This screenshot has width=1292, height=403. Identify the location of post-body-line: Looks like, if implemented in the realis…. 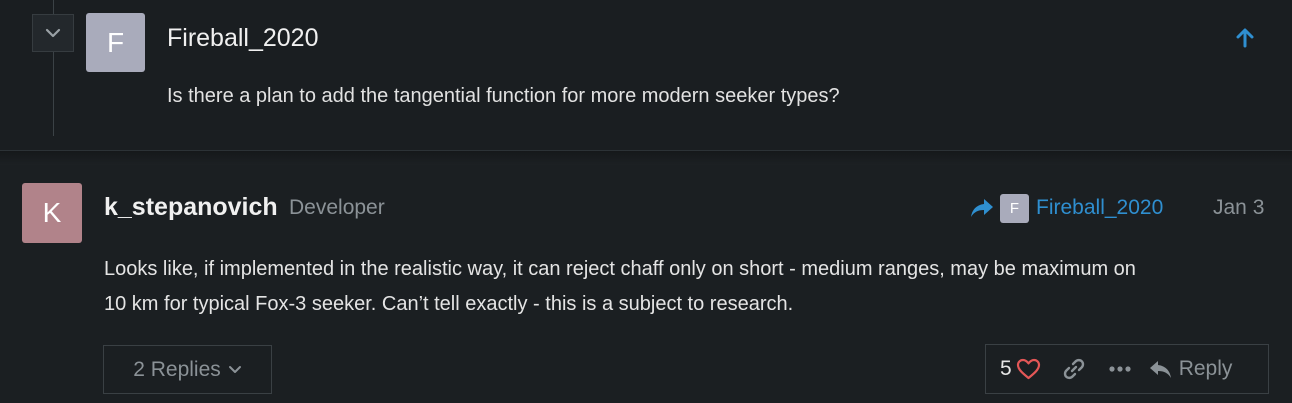
(620, 269).